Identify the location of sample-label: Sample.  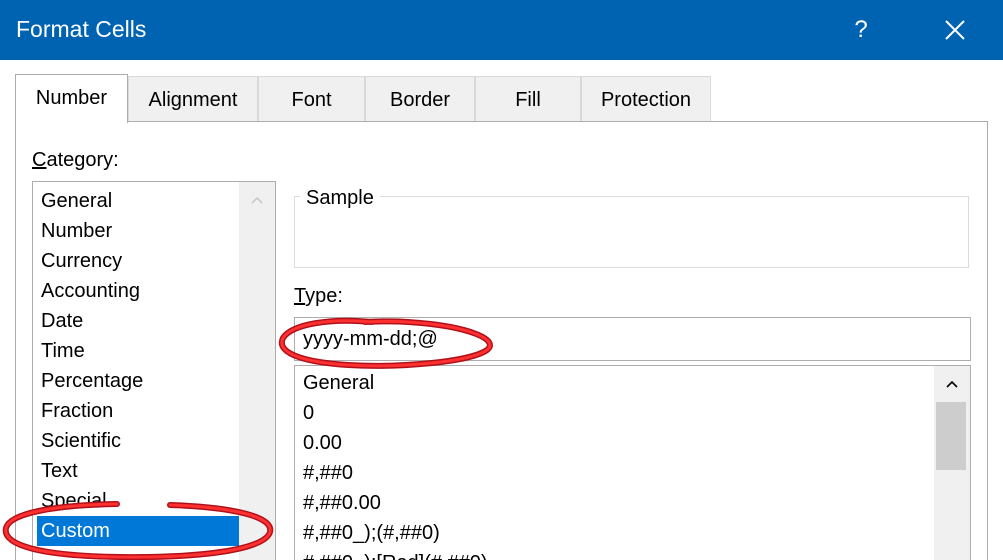
(340, 198).